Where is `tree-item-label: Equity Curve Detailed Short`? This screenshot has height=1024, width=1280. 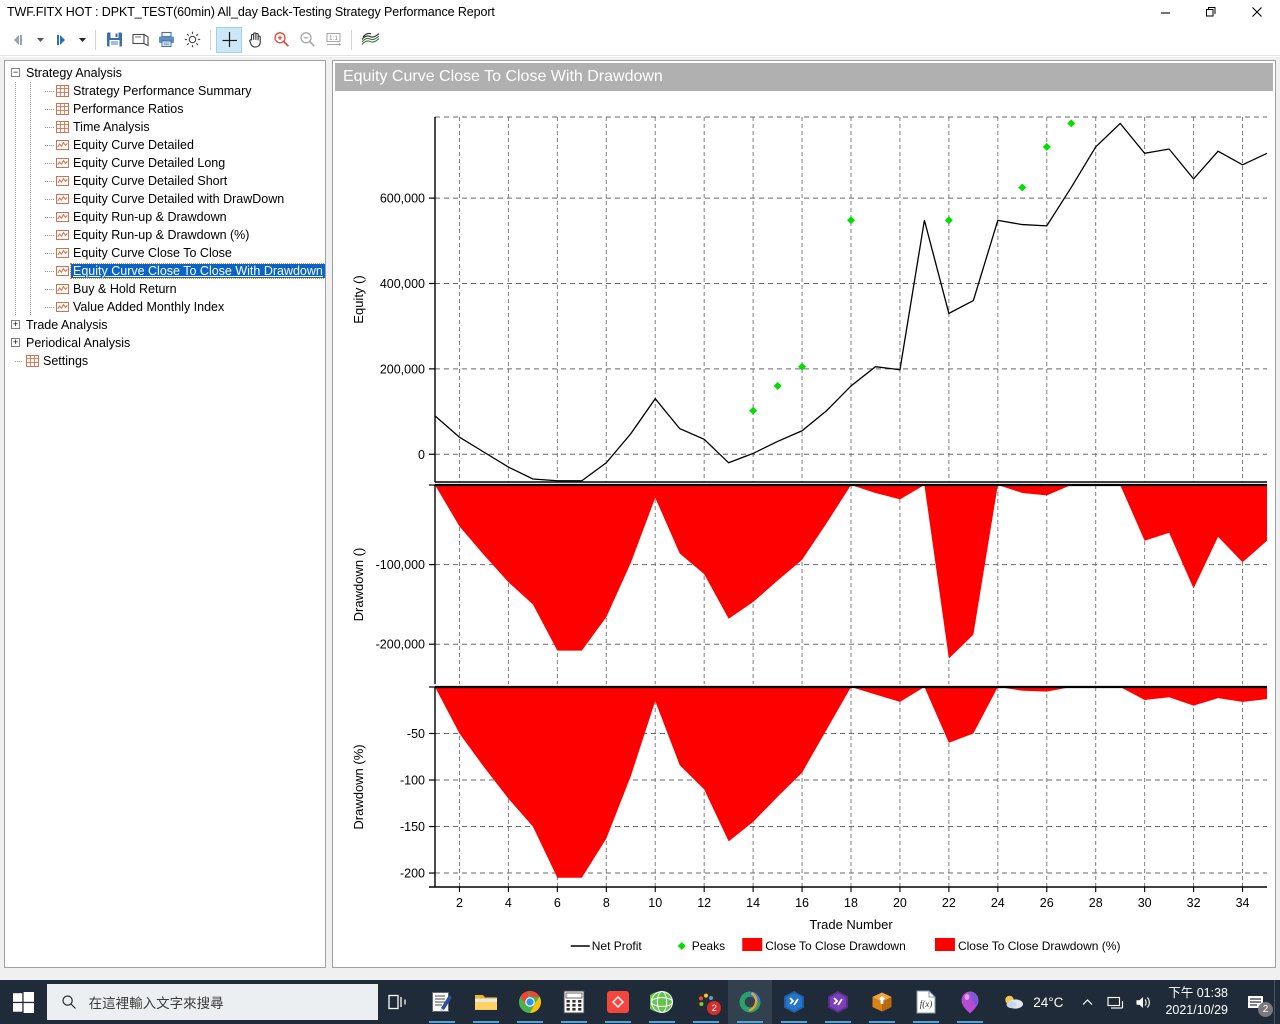 tree-item-label: Equity Curve Detailed Short is located at coordinates (150, 181).